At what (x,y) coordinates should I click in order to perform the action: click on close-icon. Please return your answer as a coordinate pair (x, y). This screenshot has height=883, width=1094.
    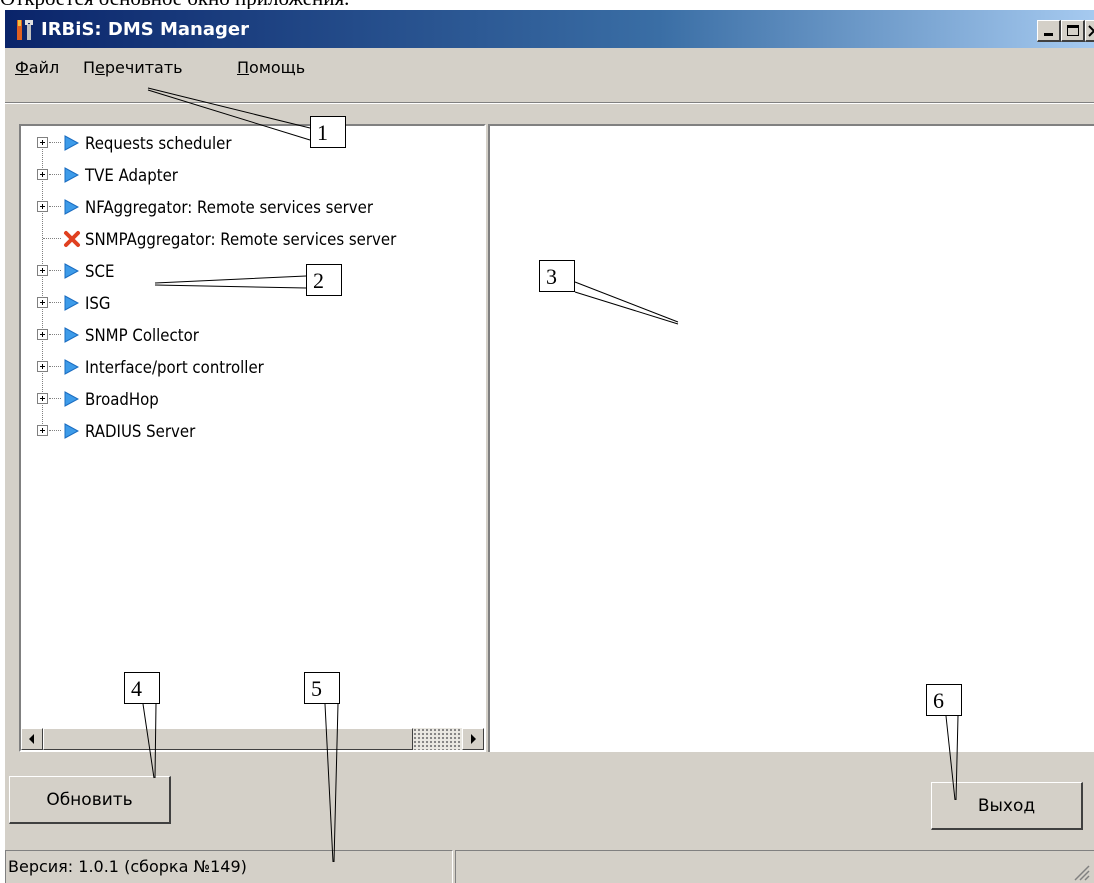
    Looking at the image, I should click on (1091, 31).